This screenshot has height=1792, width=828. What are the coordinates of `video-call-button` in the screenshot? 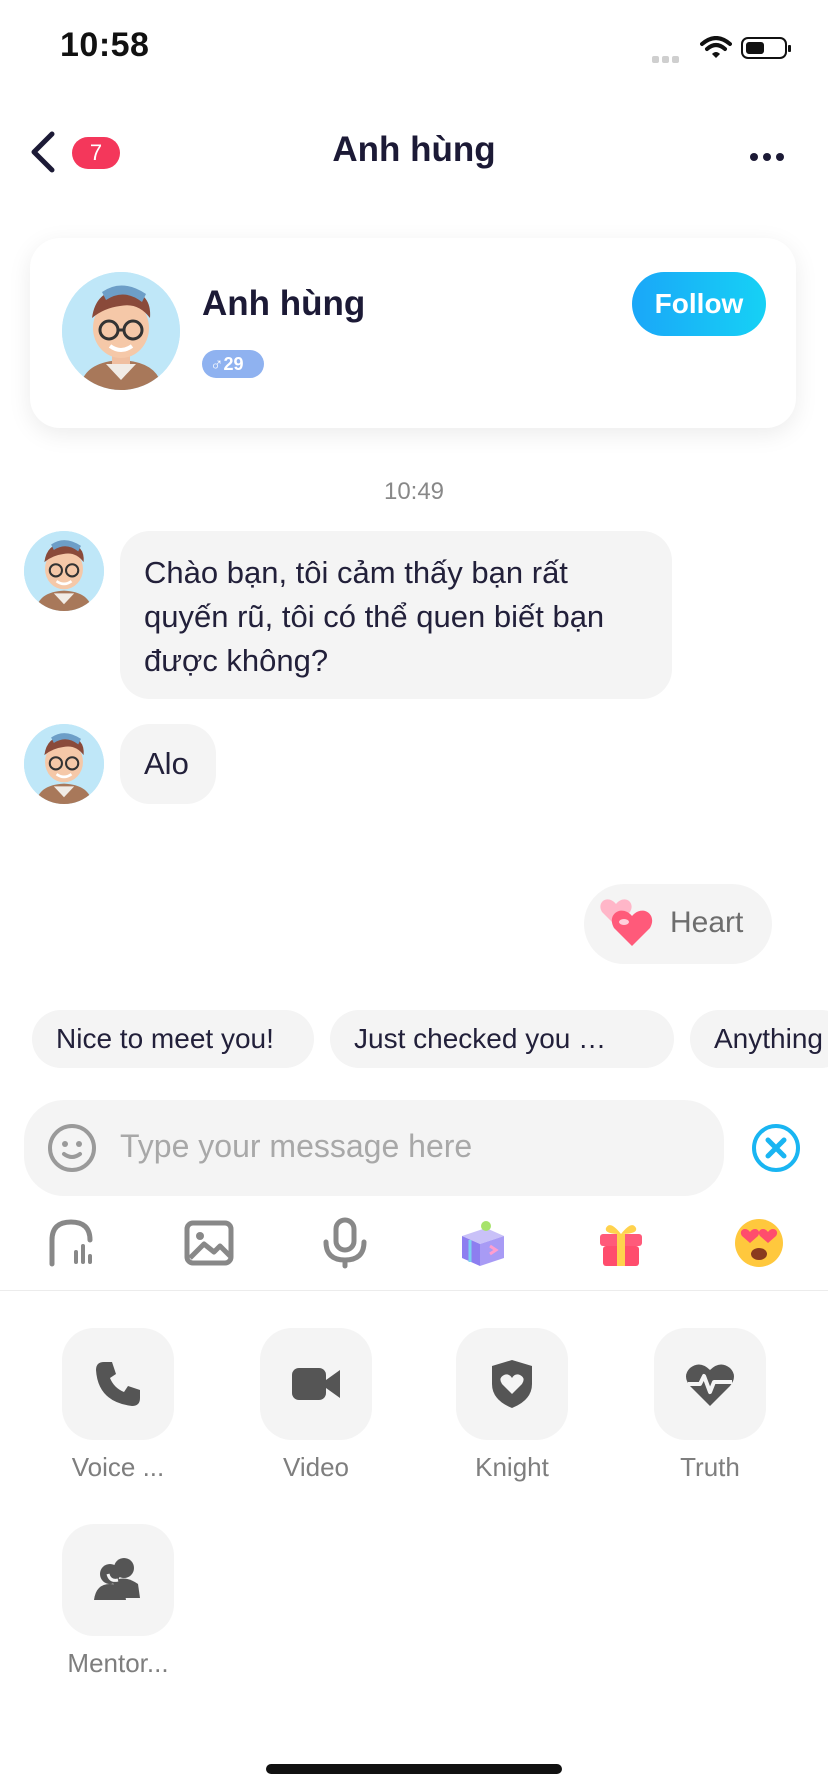 It's located at (316, 1384).